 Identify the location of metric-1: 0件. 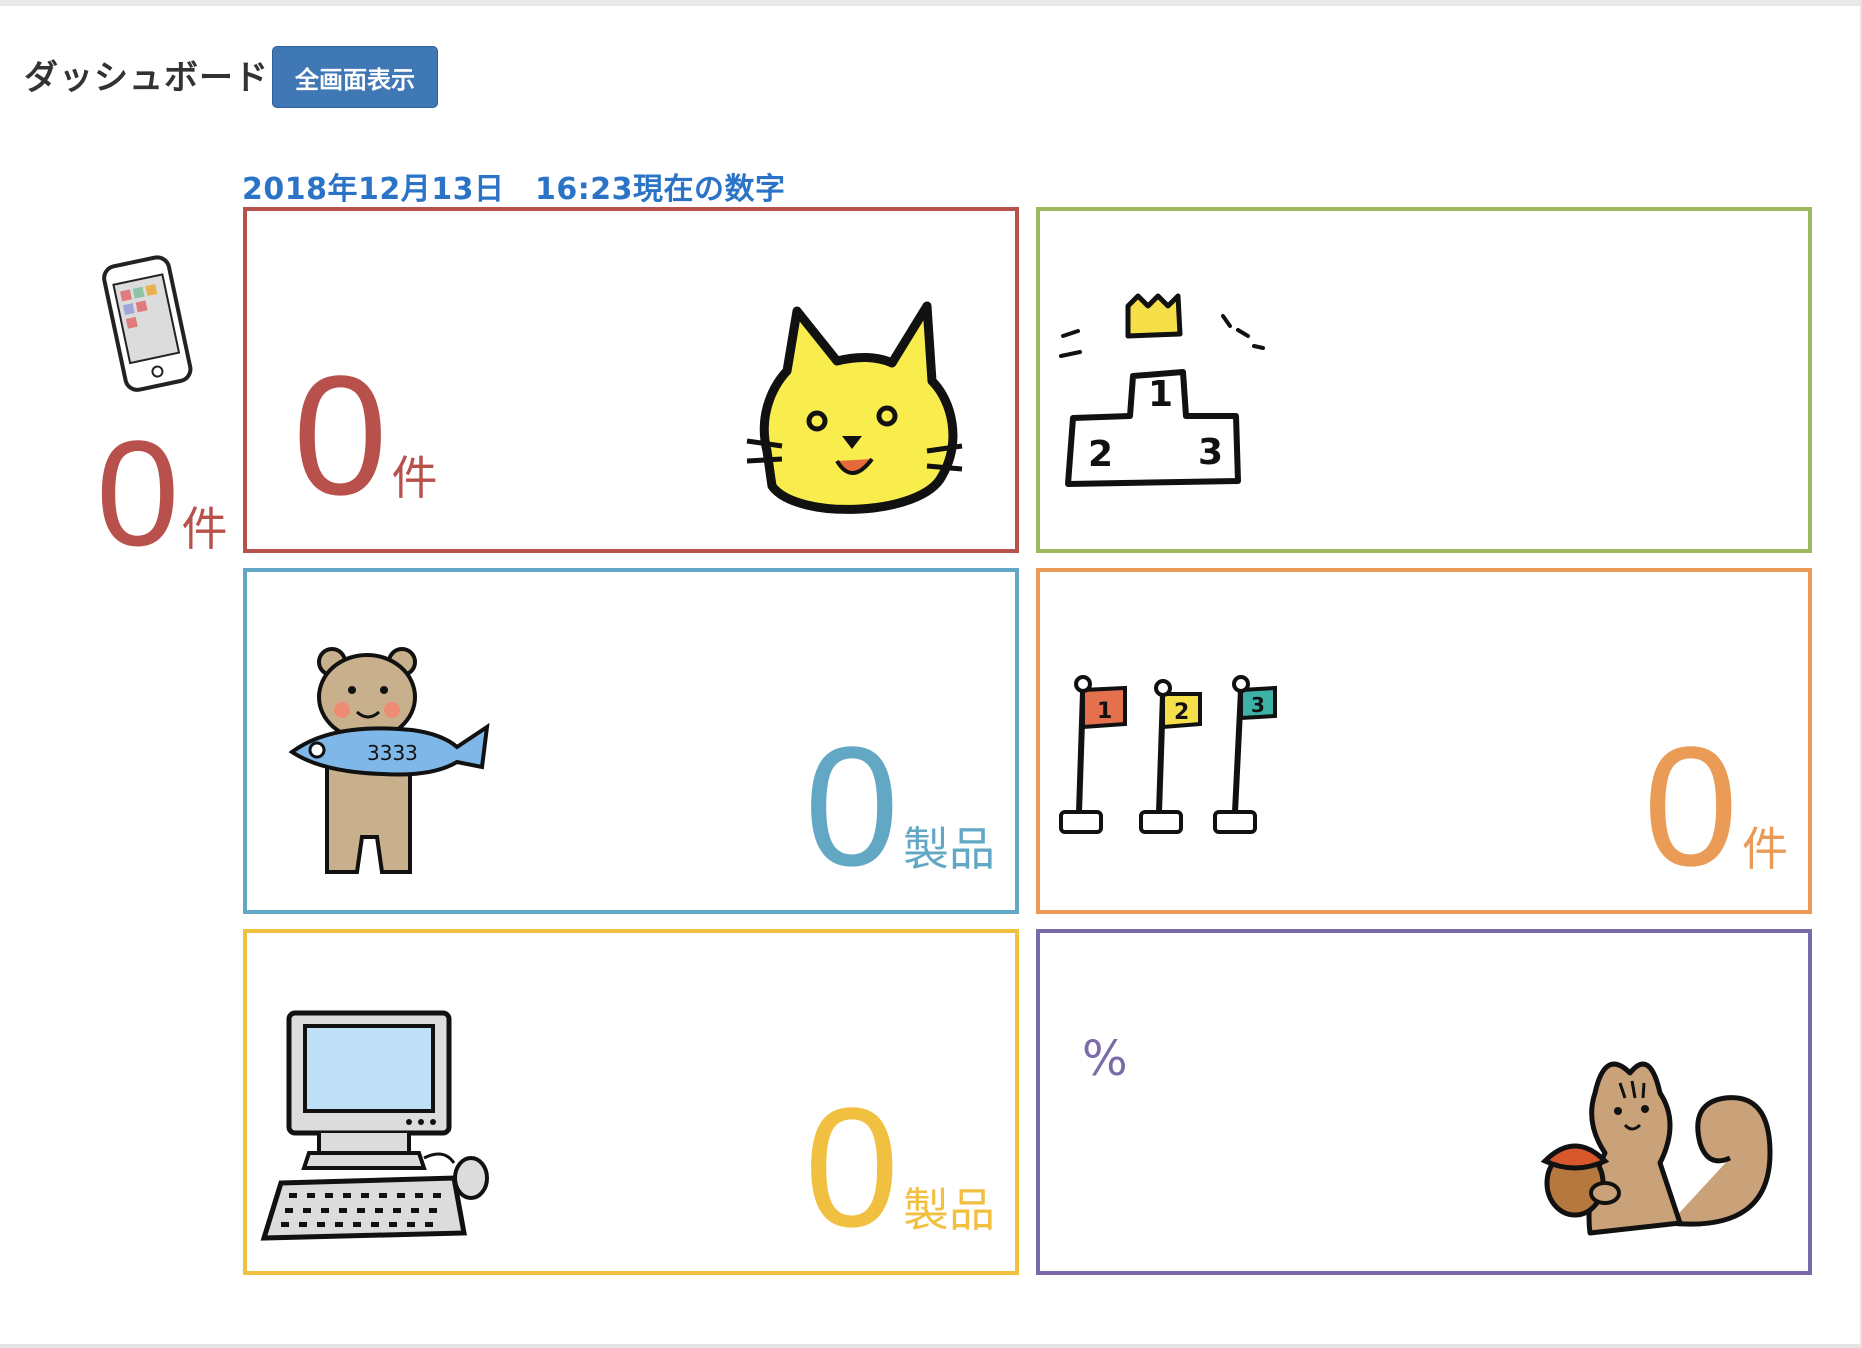
(365, 436).